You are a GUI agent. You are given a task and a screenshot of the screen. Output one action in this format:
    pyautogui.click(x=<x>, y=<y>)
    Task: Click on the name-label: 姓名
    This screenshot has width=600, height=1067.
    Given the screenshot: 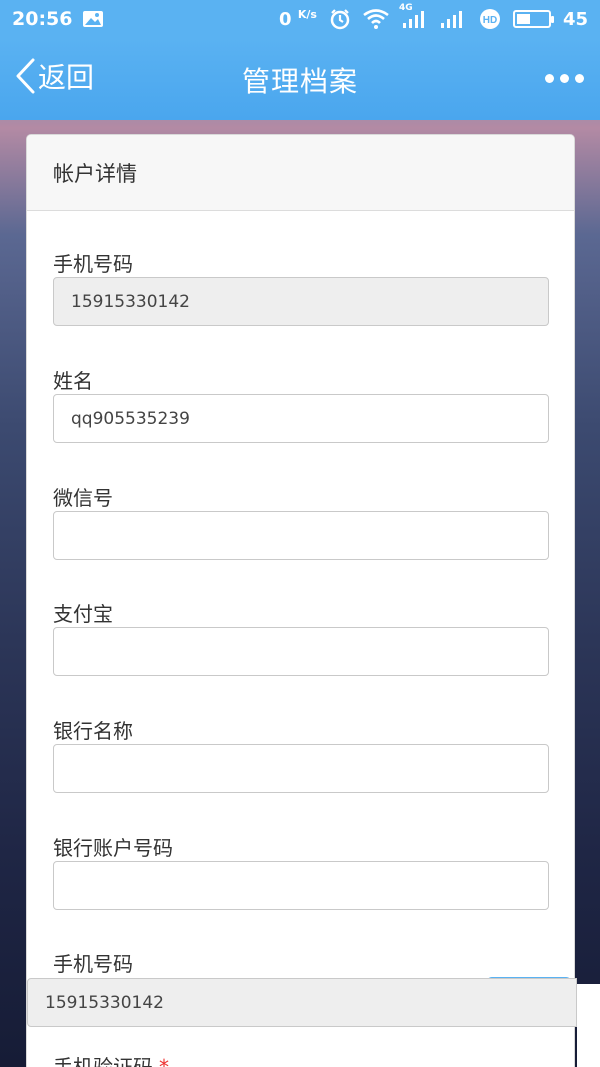 What is the action you would take?
    pyautogui.click(x=73, y=381)
    